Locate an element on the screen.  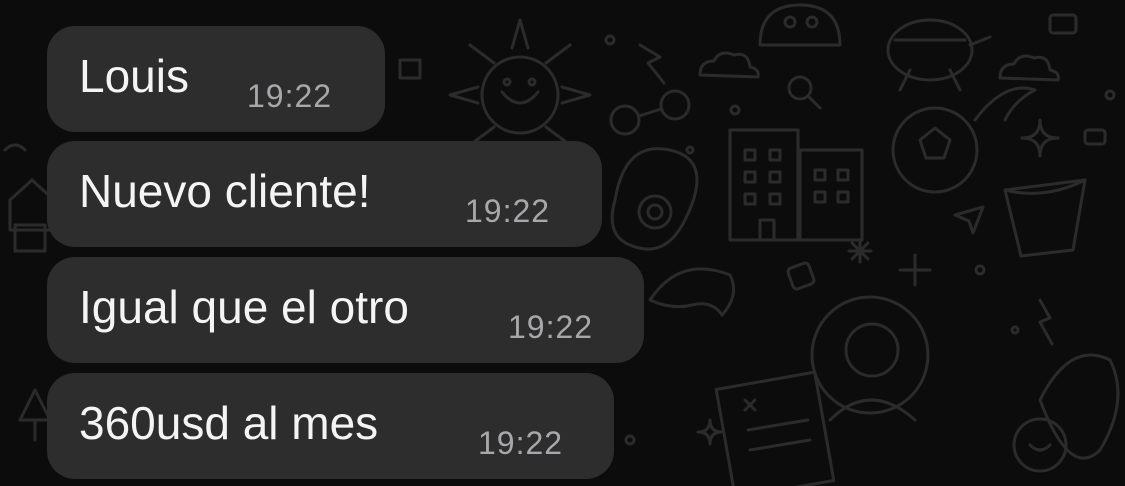
message-bubble: Igual que el otro 19:22 is located at coordinates (345, 310).